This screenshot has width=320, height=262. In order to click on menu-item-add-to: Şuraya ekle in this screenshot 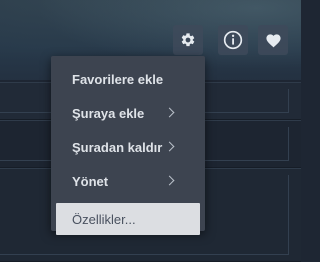, I will do `click(128, 113)`.